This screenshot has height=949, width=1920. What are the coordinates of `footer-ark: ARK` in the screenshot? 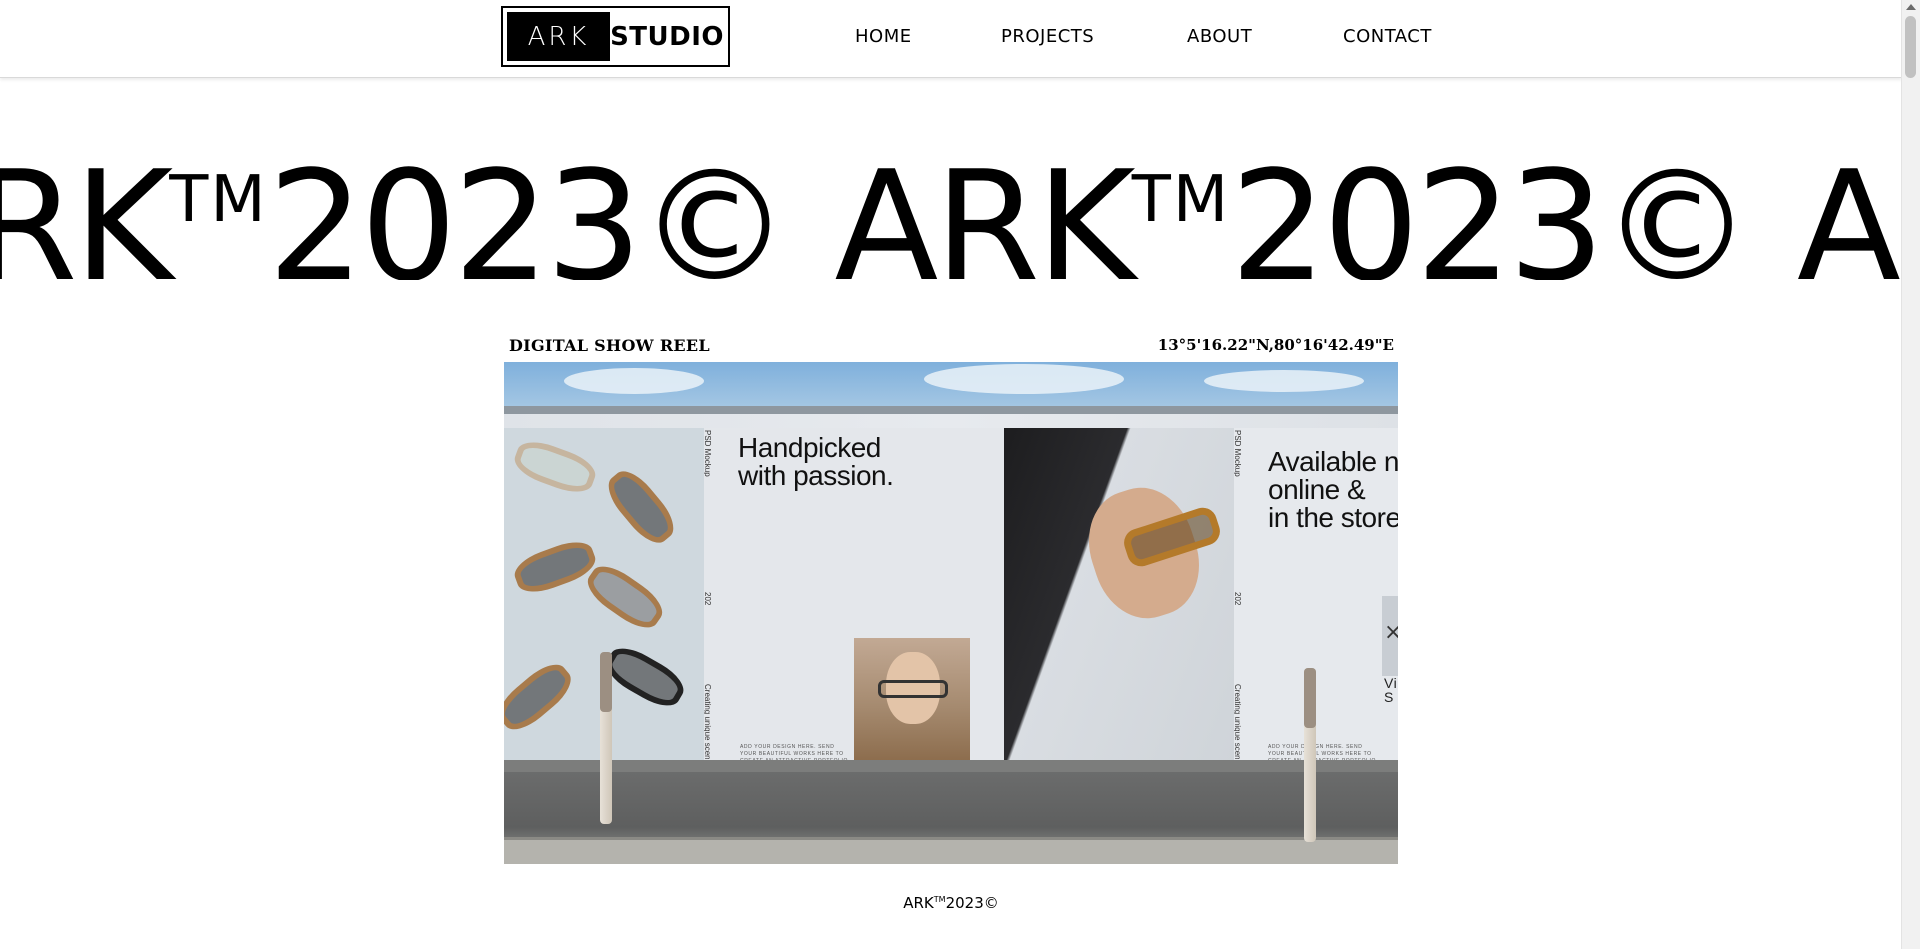 It's located at (918, 903).